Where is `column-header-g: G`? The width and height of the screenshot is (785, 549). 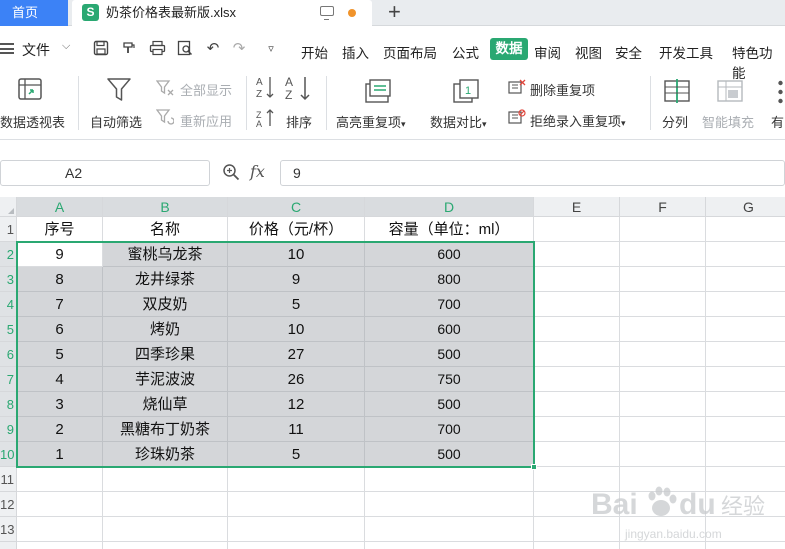
column-header-g: G is located at coordinates (745, 207).